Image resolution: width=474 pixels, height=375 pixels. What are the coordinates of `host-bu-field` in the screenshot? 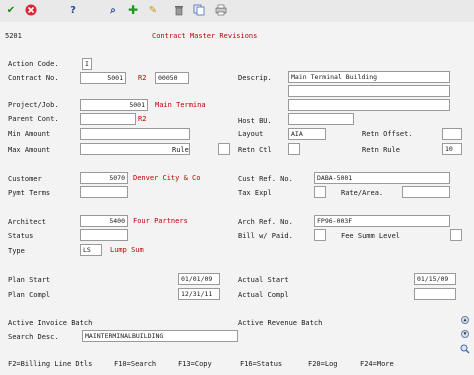 It's located at (321, 119).